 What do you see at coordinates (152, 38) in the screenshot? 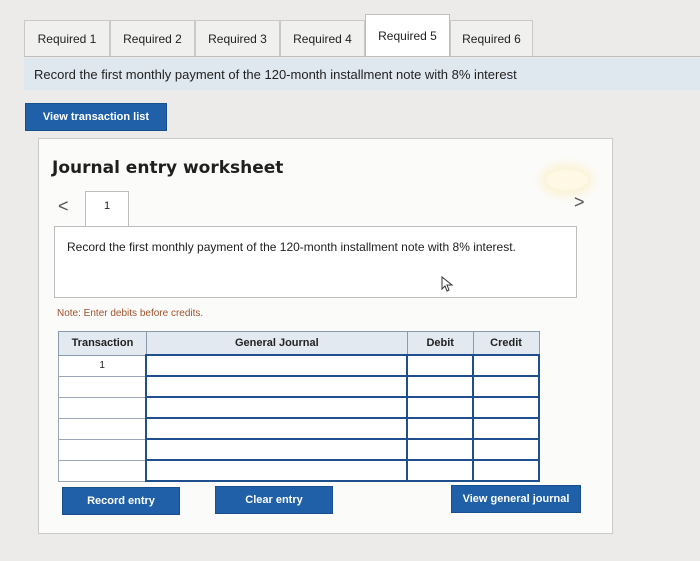
I see `tab-required-2: Required 2` at bounding box center [152, 38].